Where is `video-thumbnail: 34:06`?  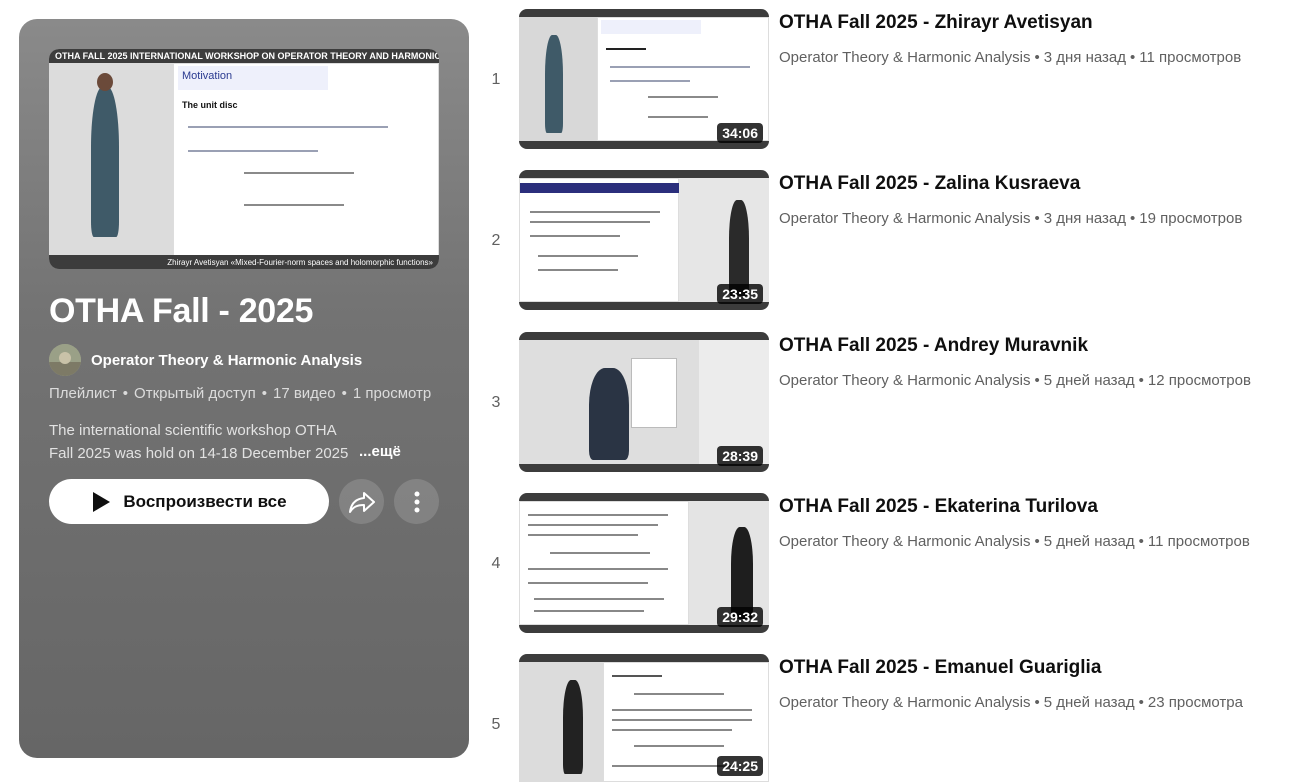
video-thumbnail: 34:06 is located at coordinates (644, 79).